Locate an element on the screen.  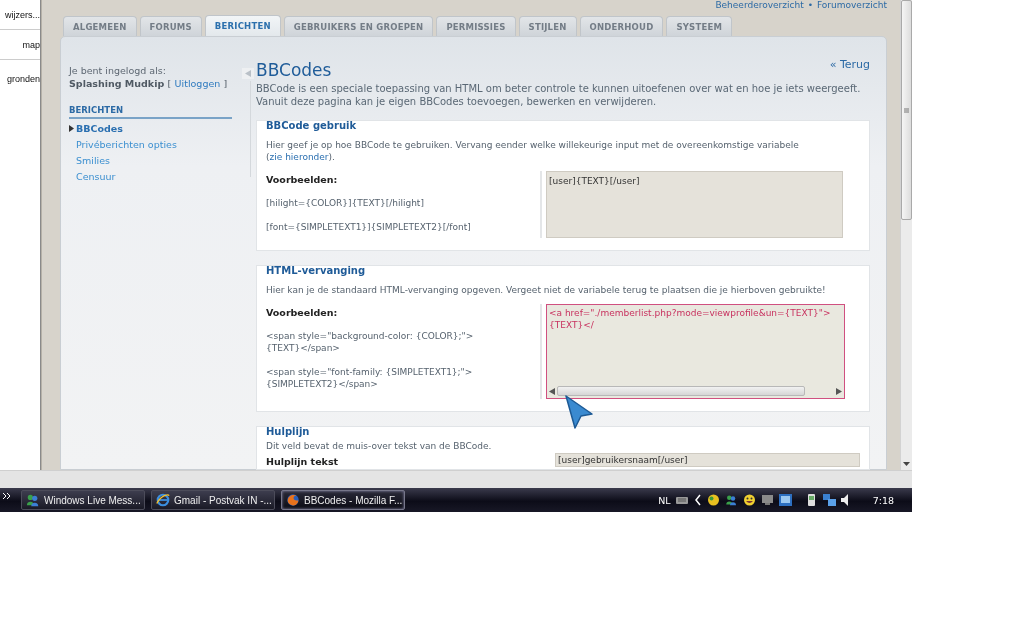
username: Splashing Mudkip is located at coordinates (117, 83).